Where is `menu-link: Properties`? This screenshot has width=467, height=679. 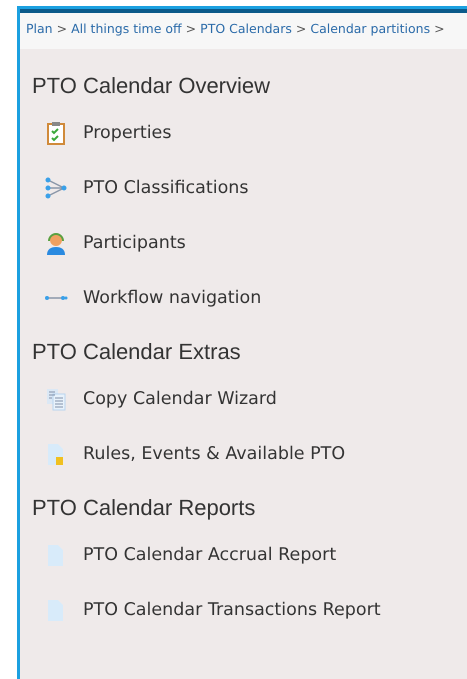
menu-link: Properties is located at coordinates (127, 132).